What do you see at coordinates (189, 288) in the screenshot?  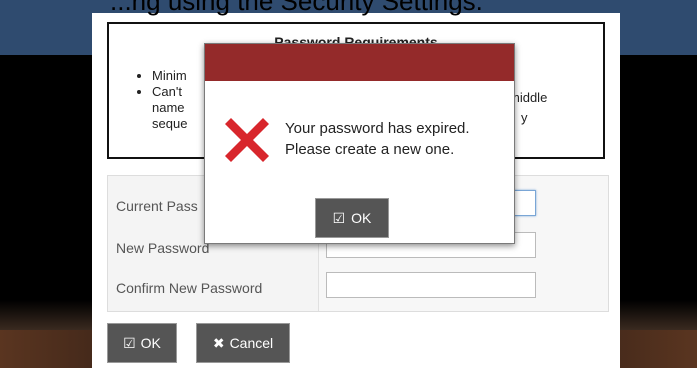 I see `confirm-password-label: Confirm New Password` at bounding box center [189, 288].